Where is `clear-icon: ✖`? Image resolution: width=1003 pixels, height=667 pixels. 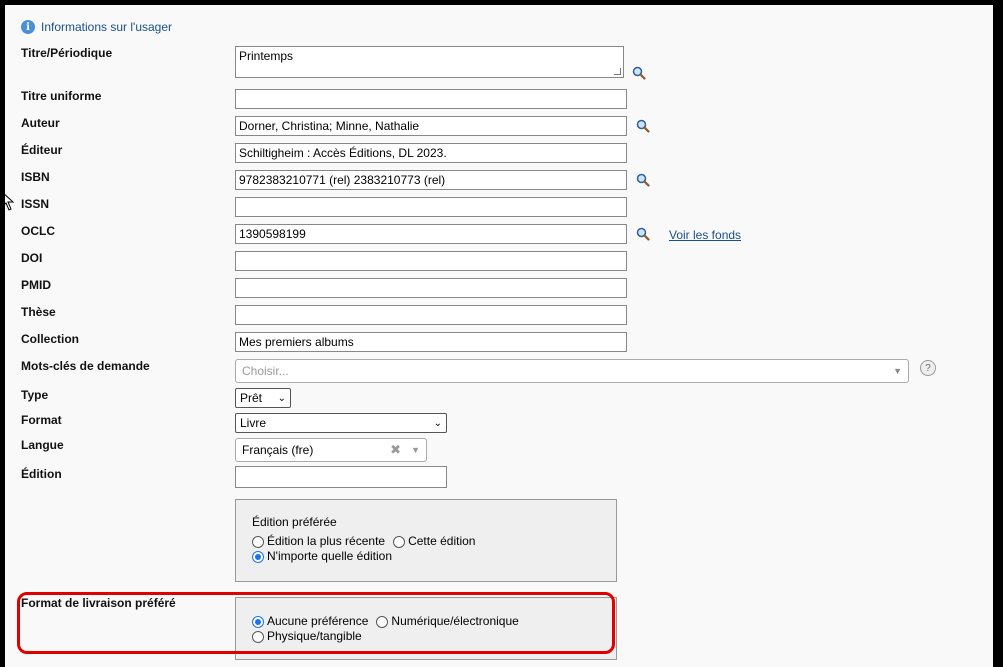 clear-icon: ✖ is located at coordinates (395, 450).